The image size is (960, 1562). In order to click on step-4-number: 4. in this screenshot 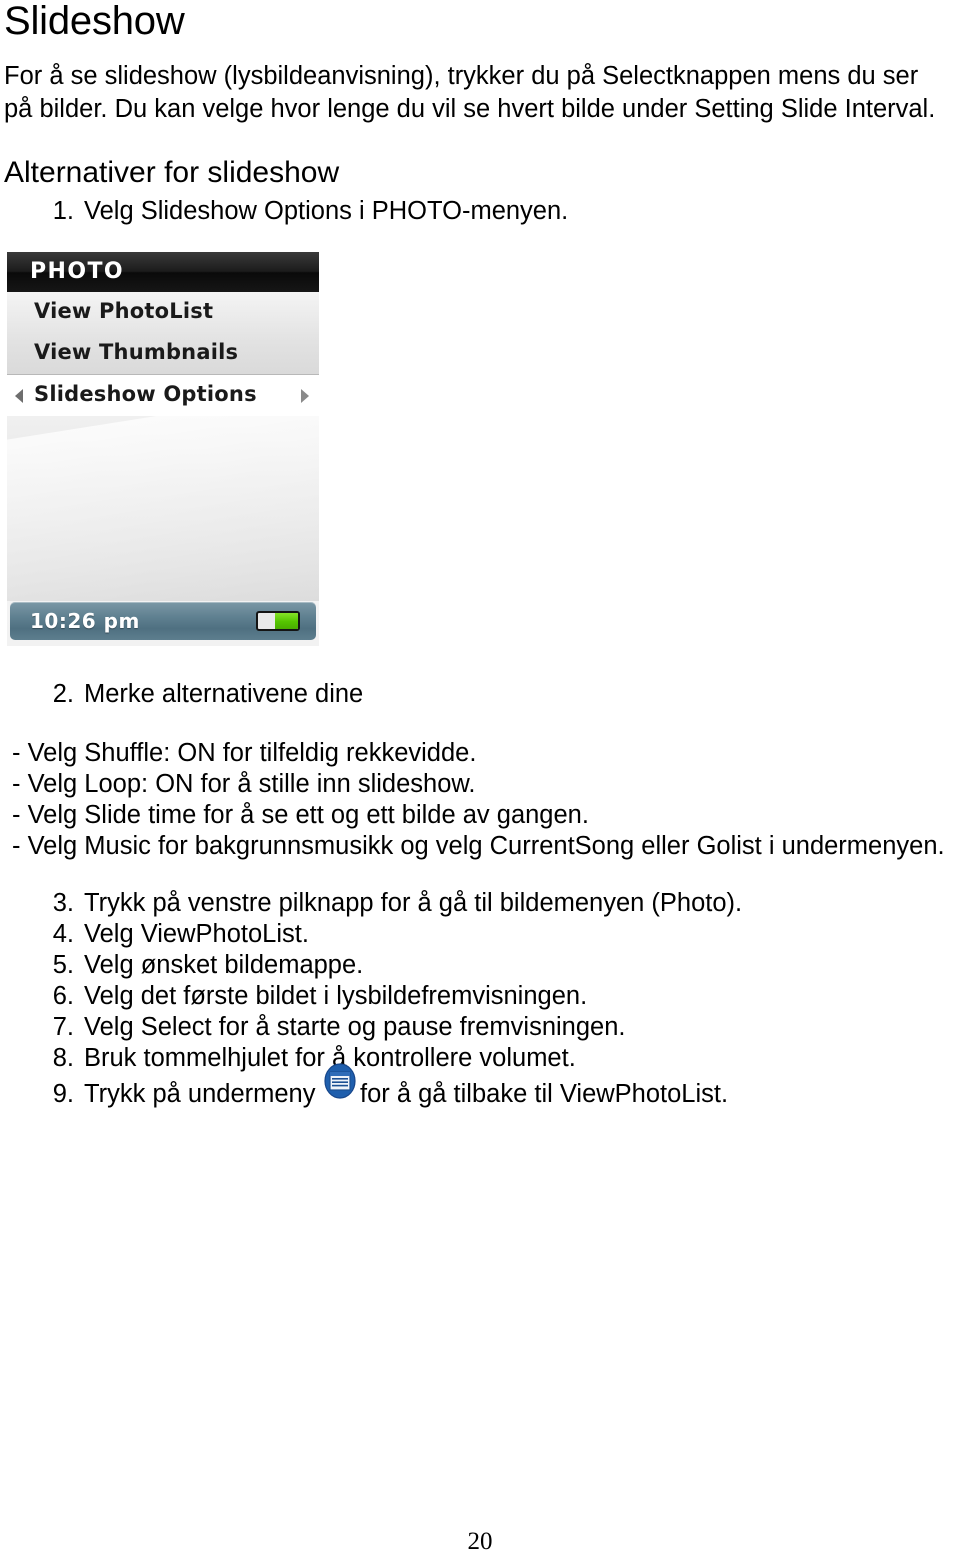, I will do `click(63, 934)`.